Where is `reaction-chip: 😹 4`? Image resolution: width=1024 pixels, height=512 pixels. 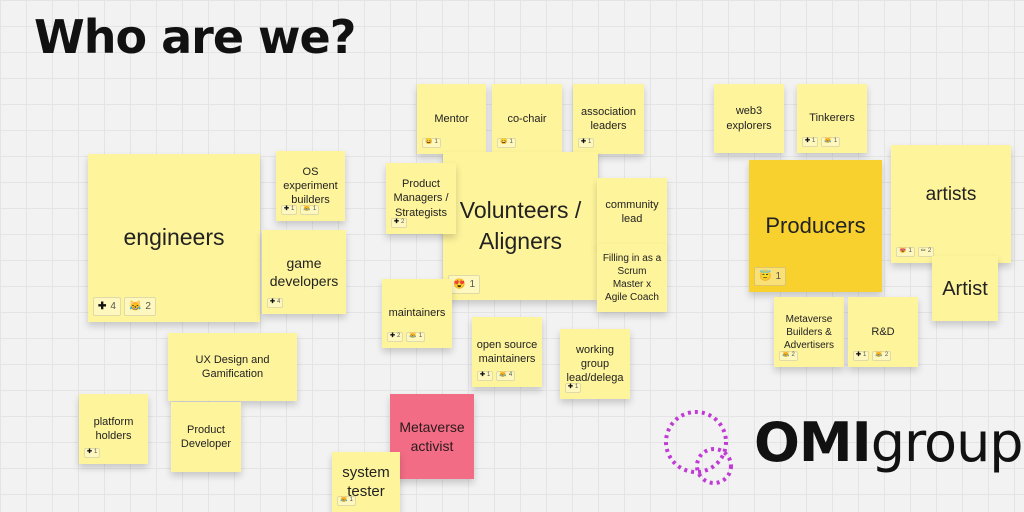 reaction-chip: 😹 4 is located at coordinates (506, 376).